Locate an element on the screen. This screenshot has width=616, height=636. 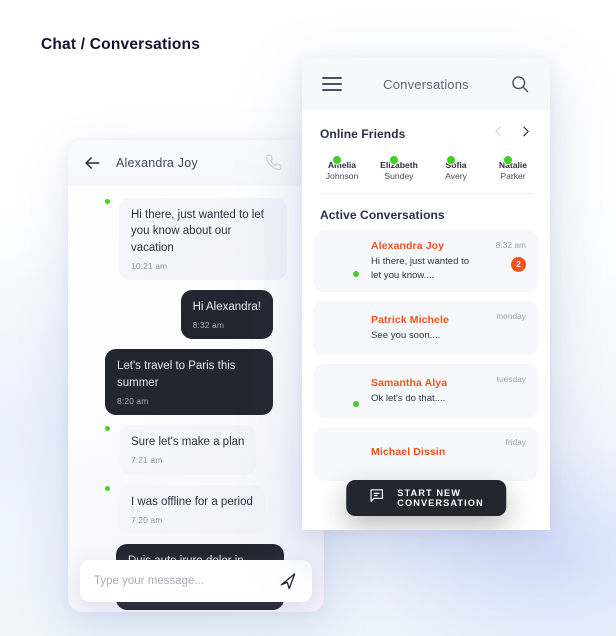
unread-badge: 2 is located at coordinates (518, 265).